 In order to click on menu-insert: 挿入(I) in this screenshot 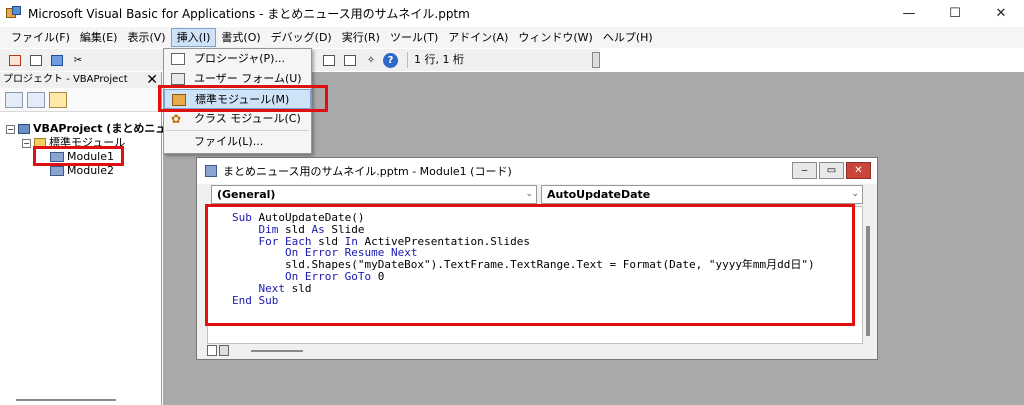, I will do `click(193, 37)`.